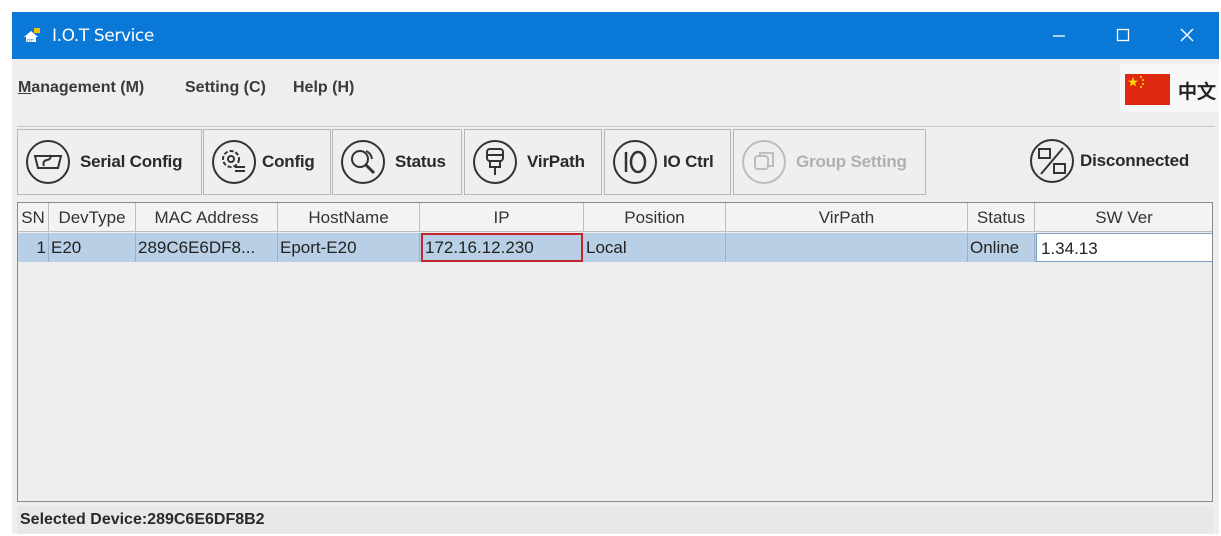  Describe the element at coordinates (234, 162) in the screenshot. I see `settings-gear-icon` at that location.